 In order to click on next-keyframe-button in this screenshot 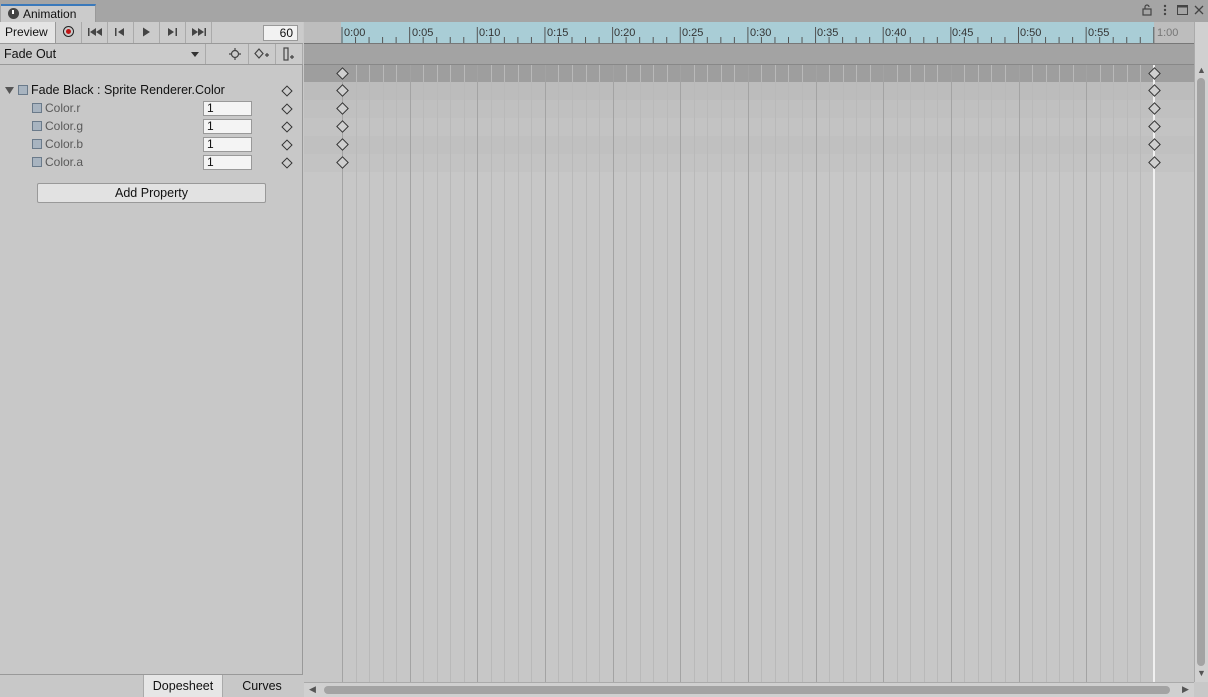, I will do `click(173, 32)`.